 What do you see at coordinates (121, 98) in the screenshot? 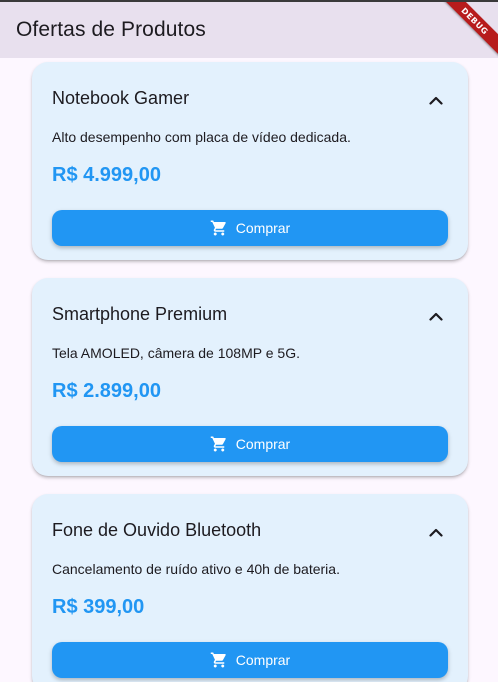
I see `product-name: Notebook Gamer` at bounding box center [121, 98].